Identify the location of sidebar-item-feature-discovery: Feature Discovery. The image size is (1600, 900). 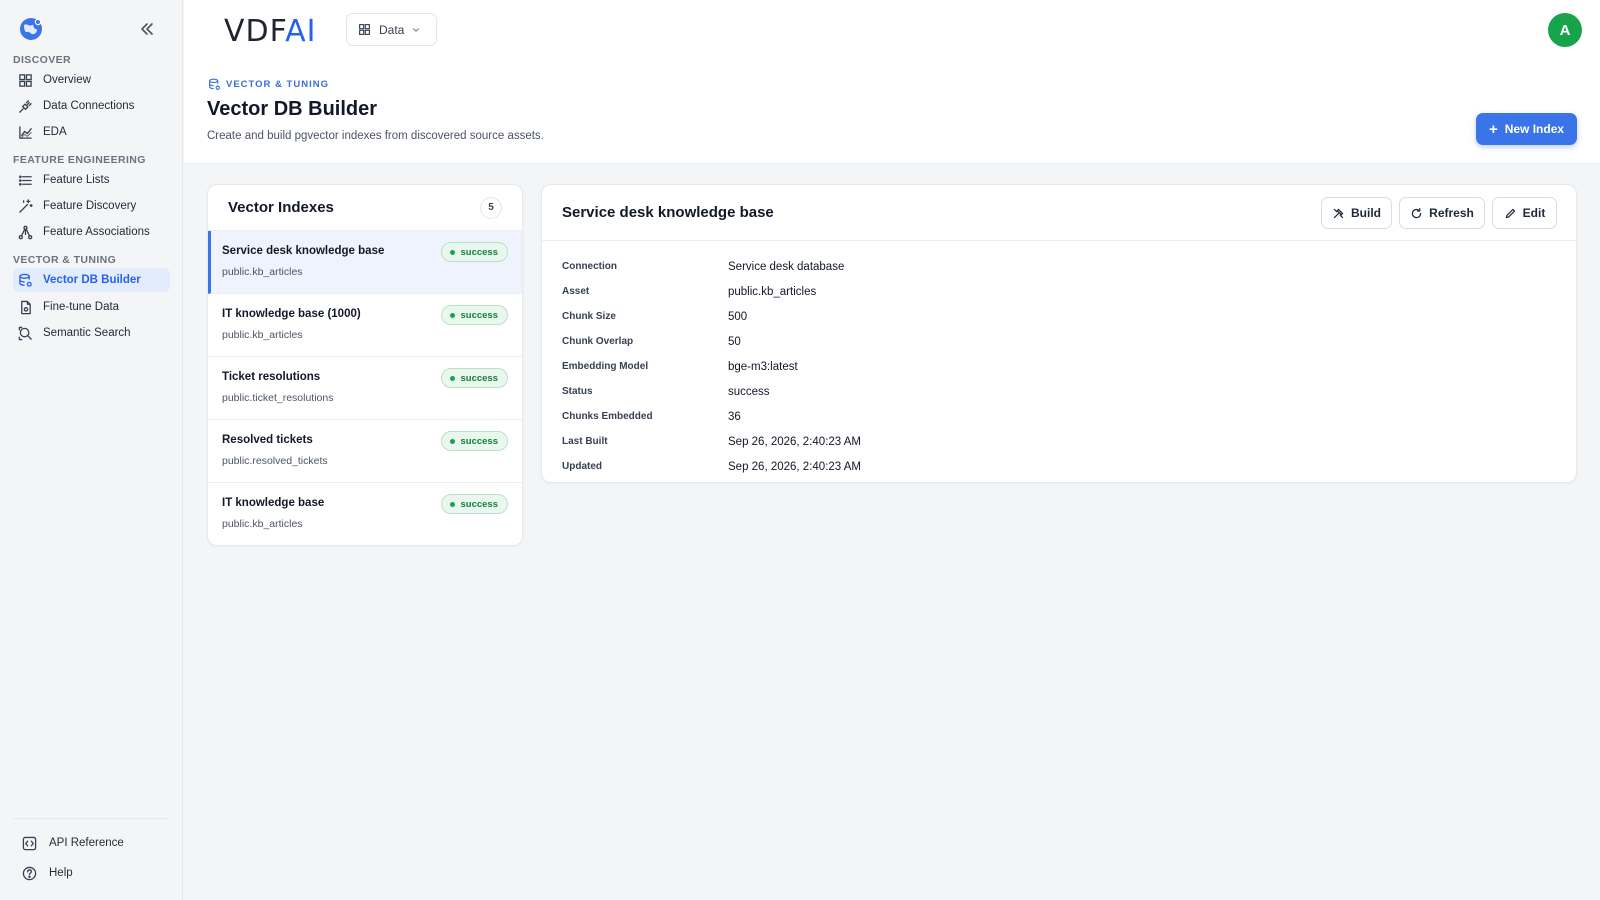
(91, 206).